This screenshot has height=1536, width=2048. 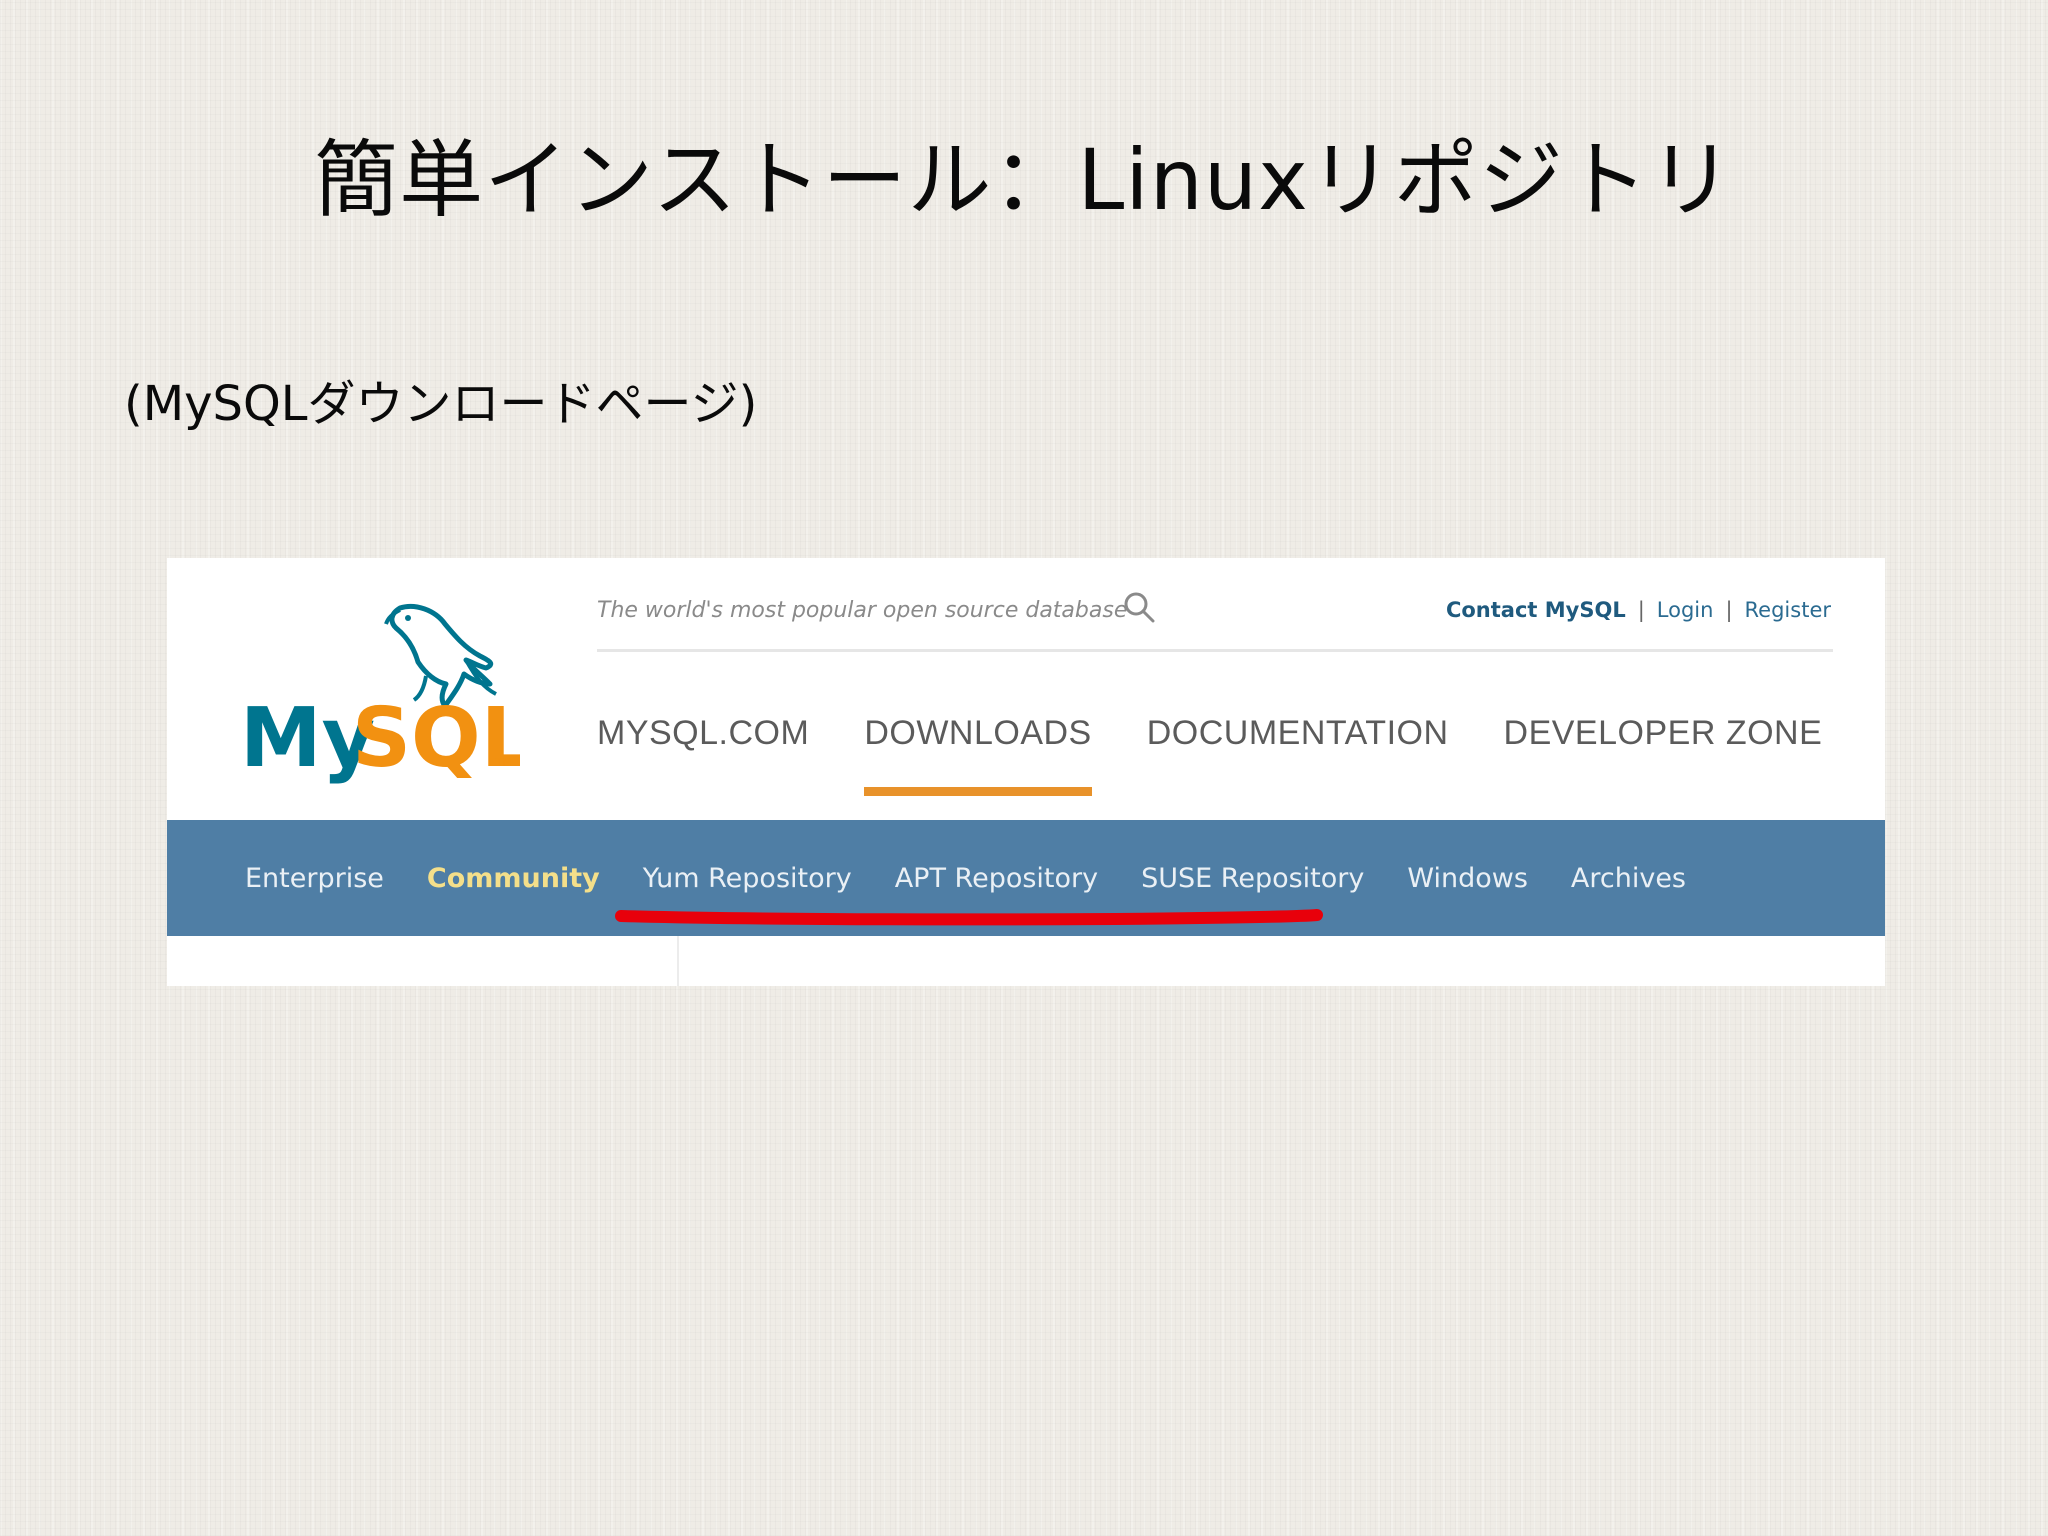 What do you see at coordinates (441, 404) in the screenshot?
I see `slide-subtitle: (MySQLダウンロードページ)` at bounding box center [441, 404].